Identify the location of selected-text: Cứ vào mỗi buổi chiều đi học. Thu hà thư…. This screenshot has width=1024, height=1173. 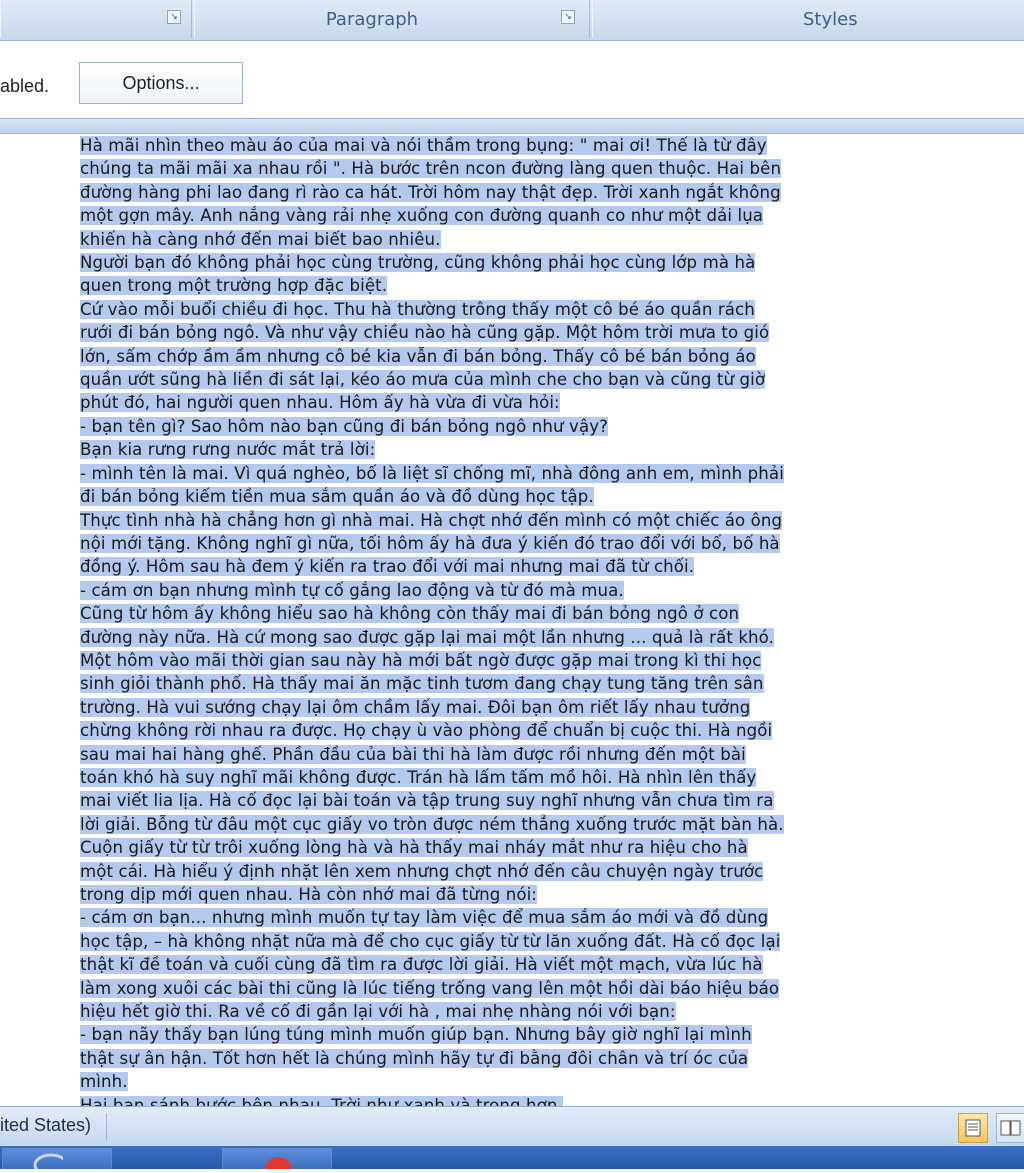
(417, 309).